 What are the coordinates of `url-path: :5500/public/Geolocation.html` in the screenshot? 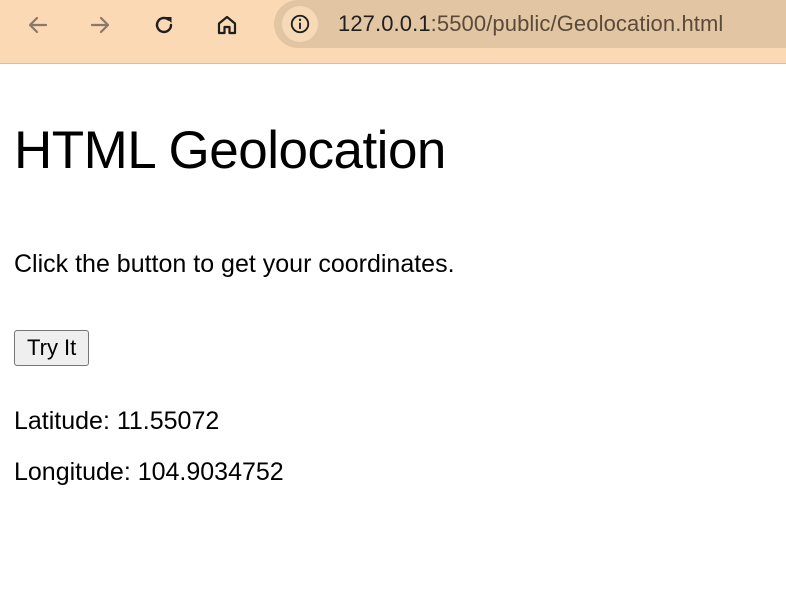 It's located at (577, 23).